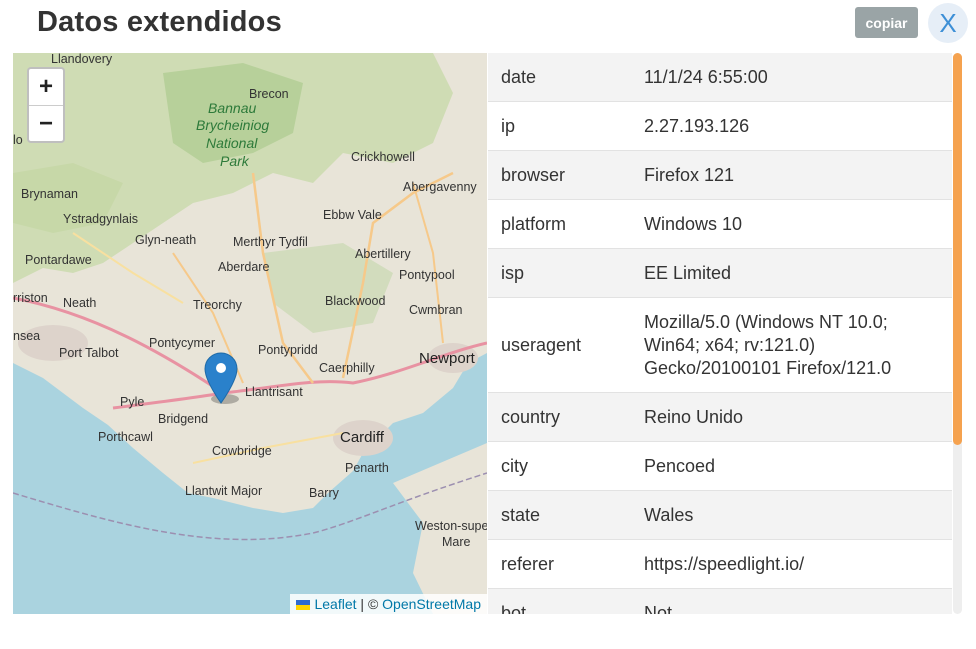  I want to click on table-row: city Pencoed, so click(720, 466).